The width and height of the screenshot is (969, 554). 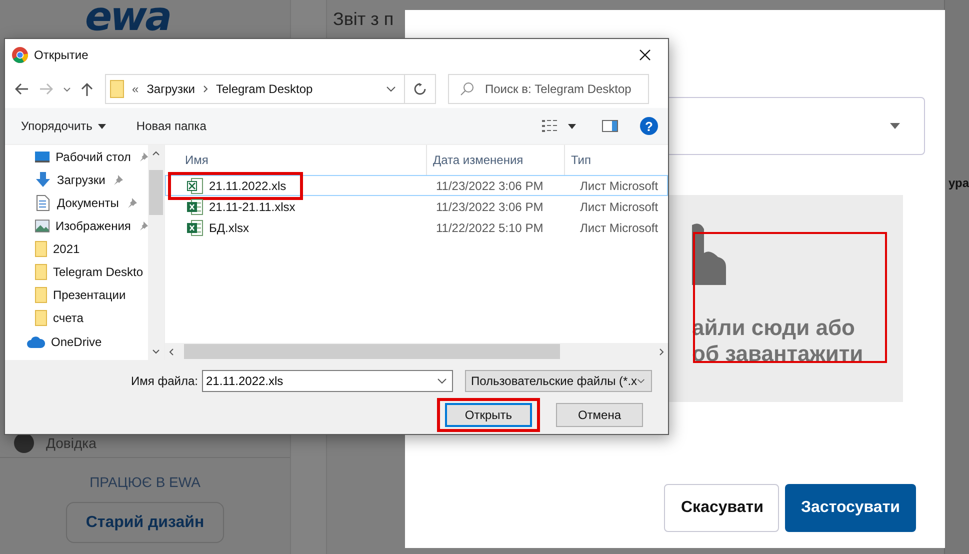 What do you see at coordinates (164, 381) in the screenshot?
I see `file-name-label: Имя файла:` at bounding box center [164, 381].